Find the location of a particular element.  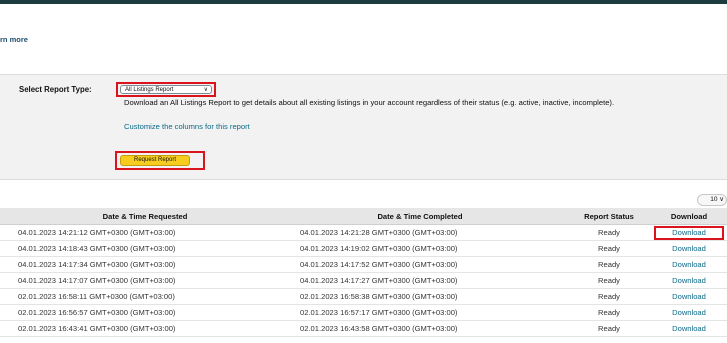

col-header-download: Download is located at coordinates (689, 216).